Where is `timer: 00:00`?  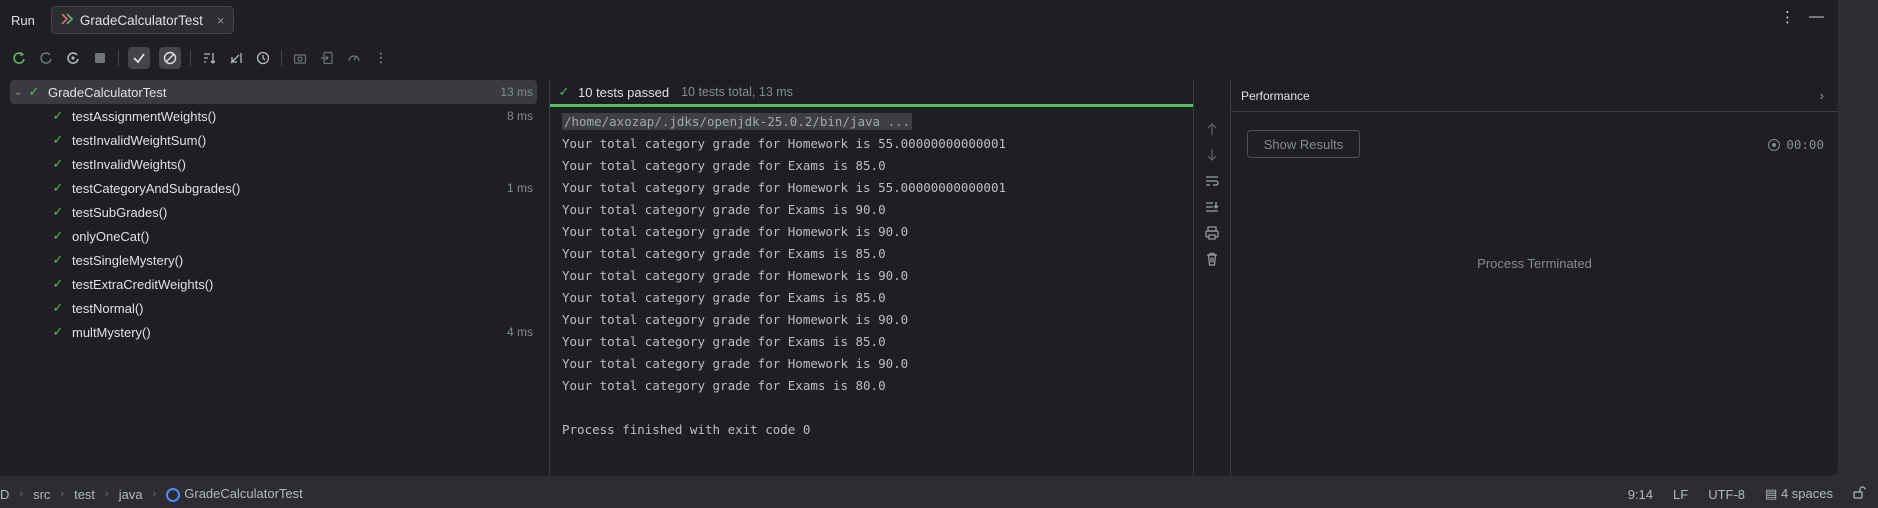
timer: 00:00 is located at coordinates (1796, 144).